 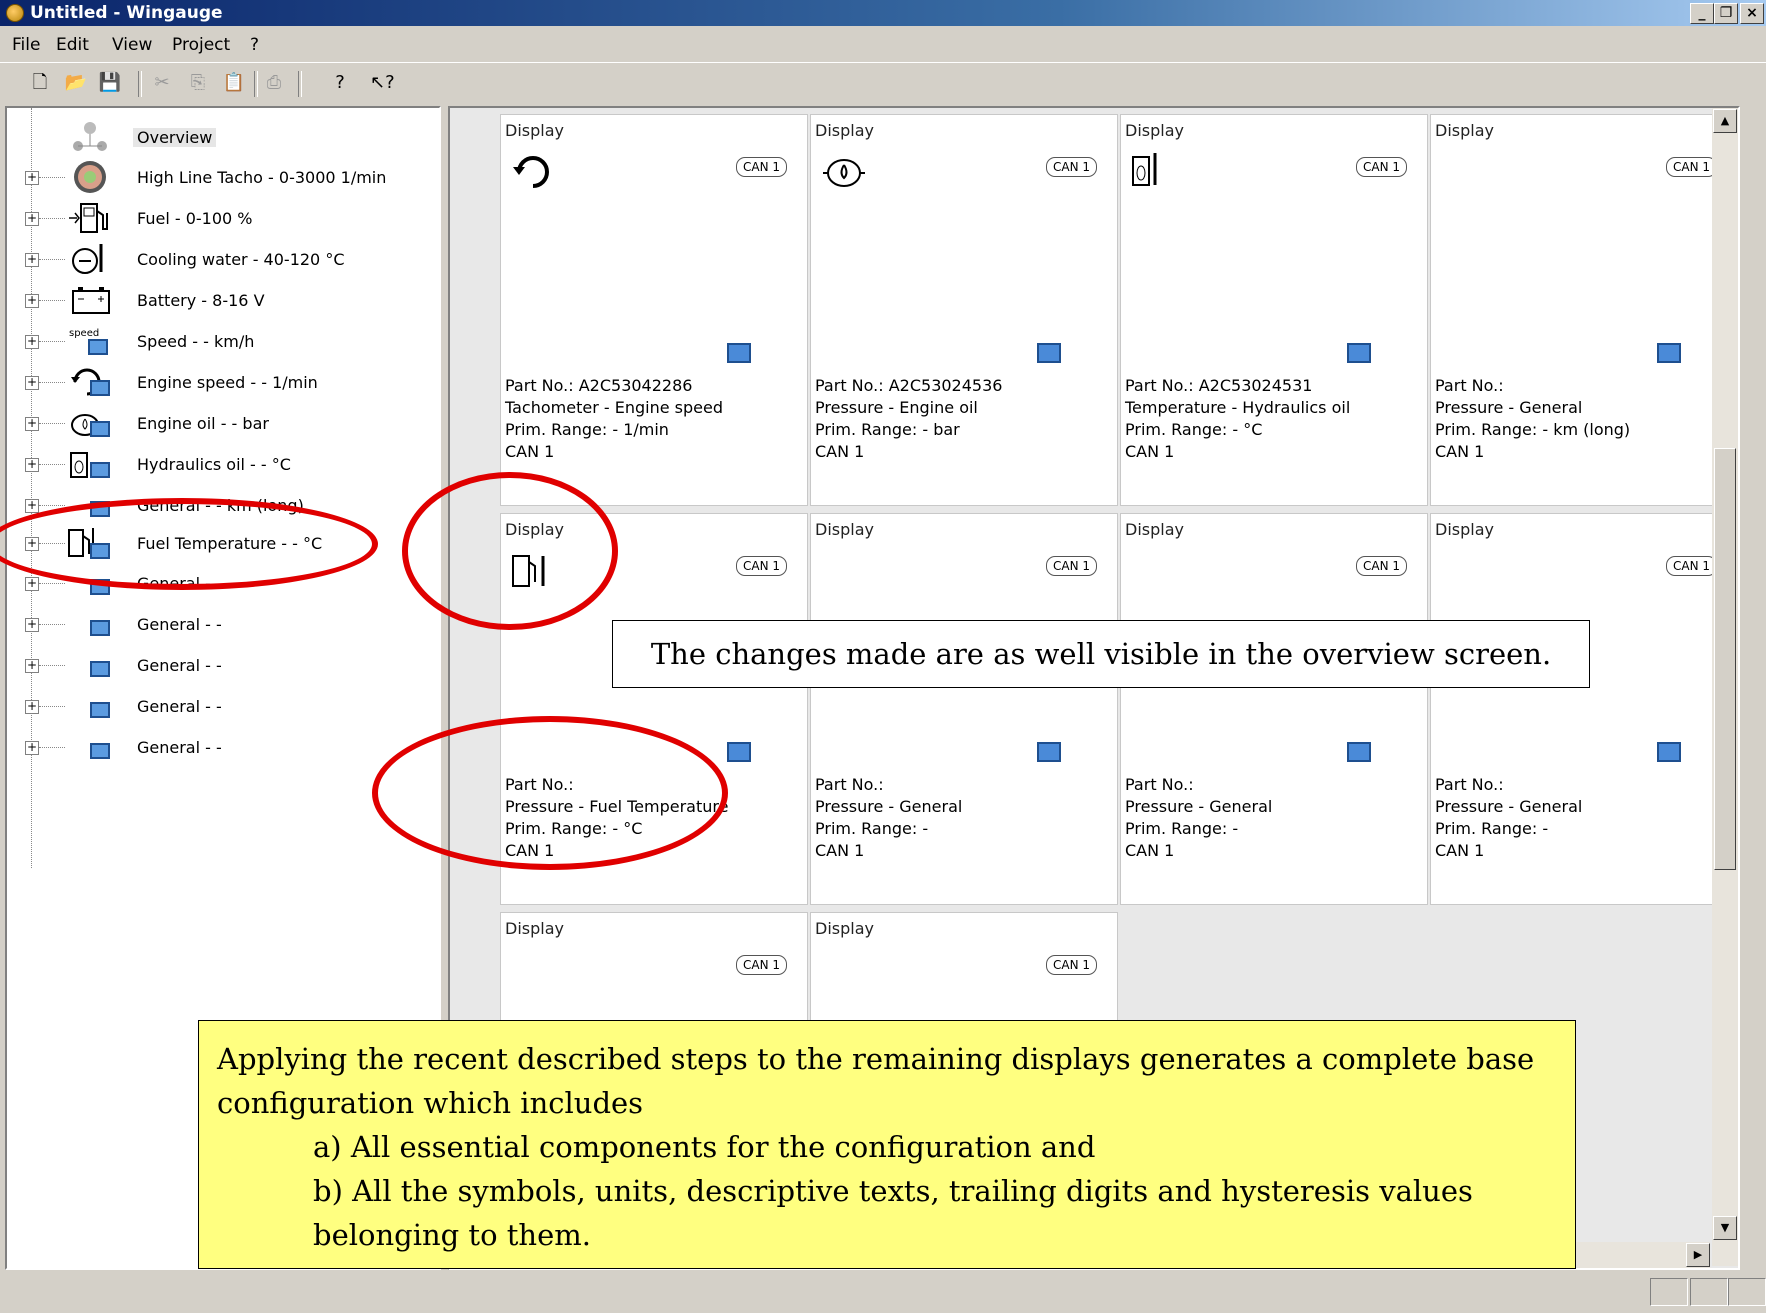 What do you see at coordinates (1702, 13) in the screenshot?
I see `minimize-button: _` at bounding box center [1702, 13].